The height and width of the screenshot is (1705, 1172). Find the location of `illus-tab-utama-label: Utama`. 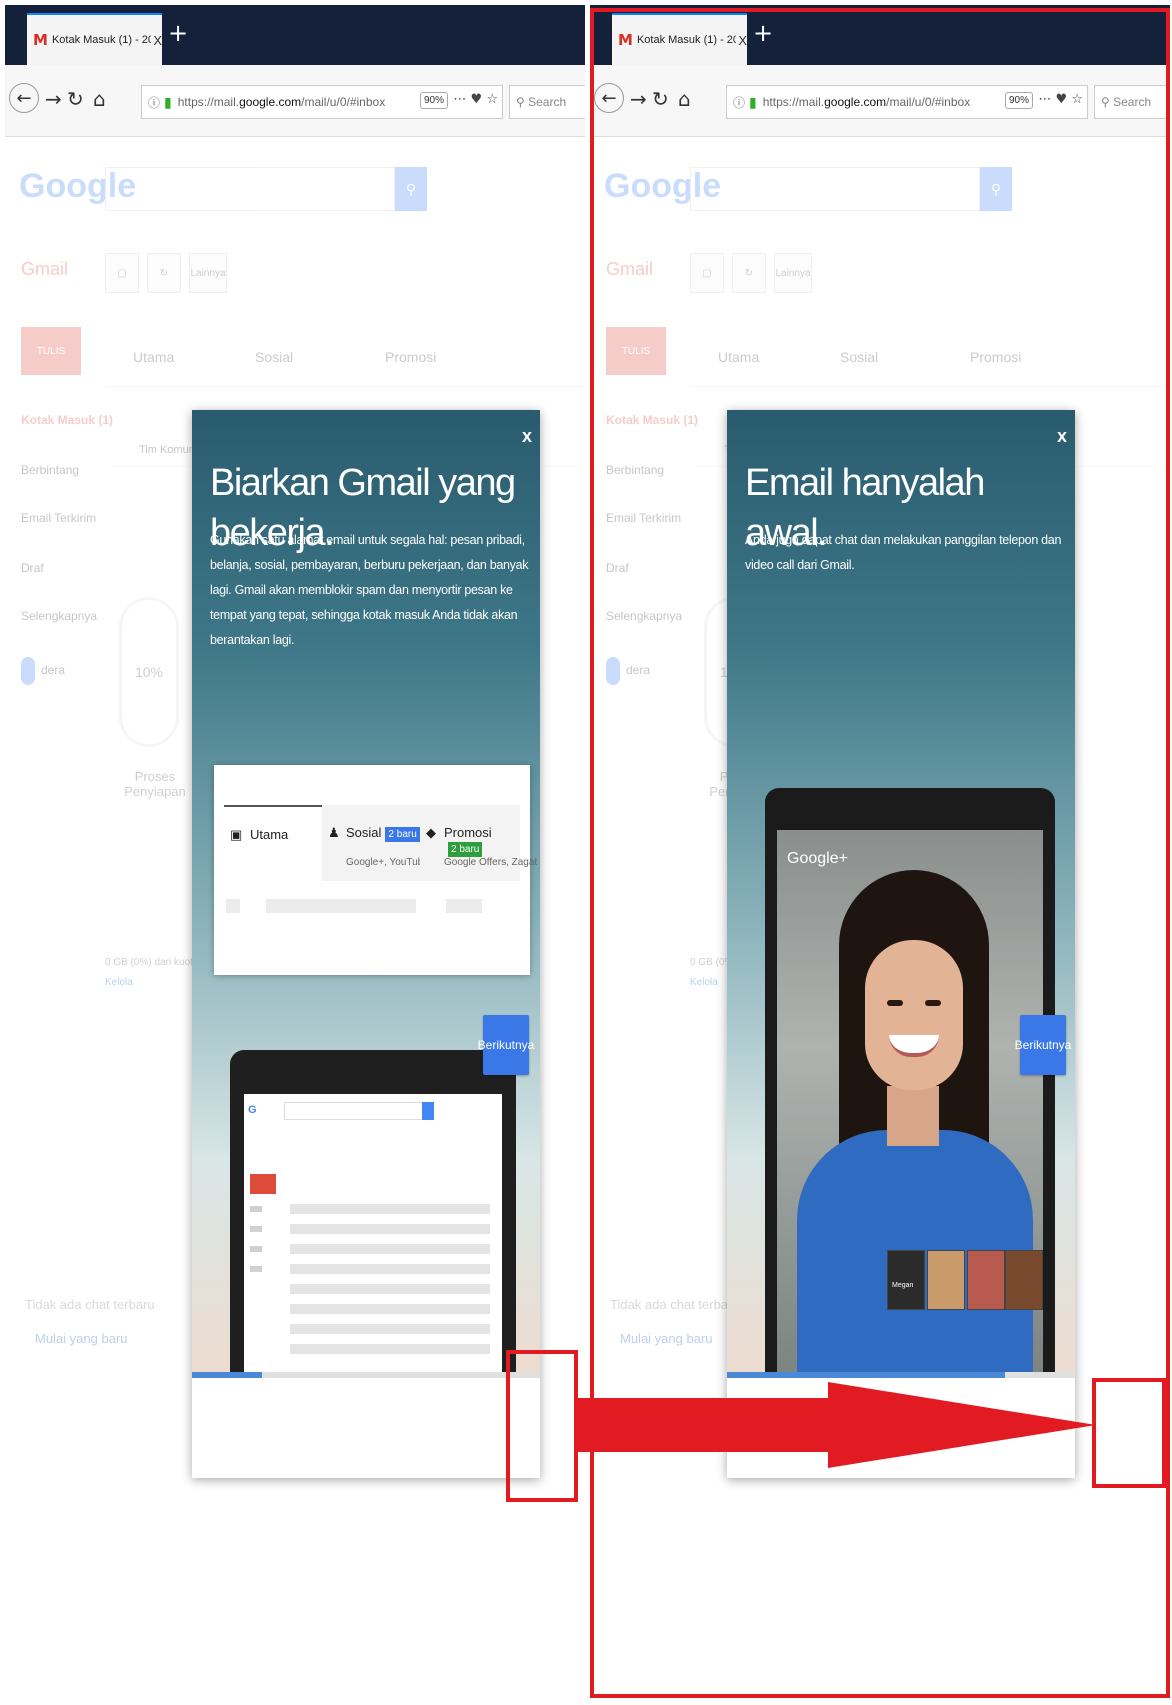

illus-tab-utama-label: Utama is located at coordinates (269, 834).